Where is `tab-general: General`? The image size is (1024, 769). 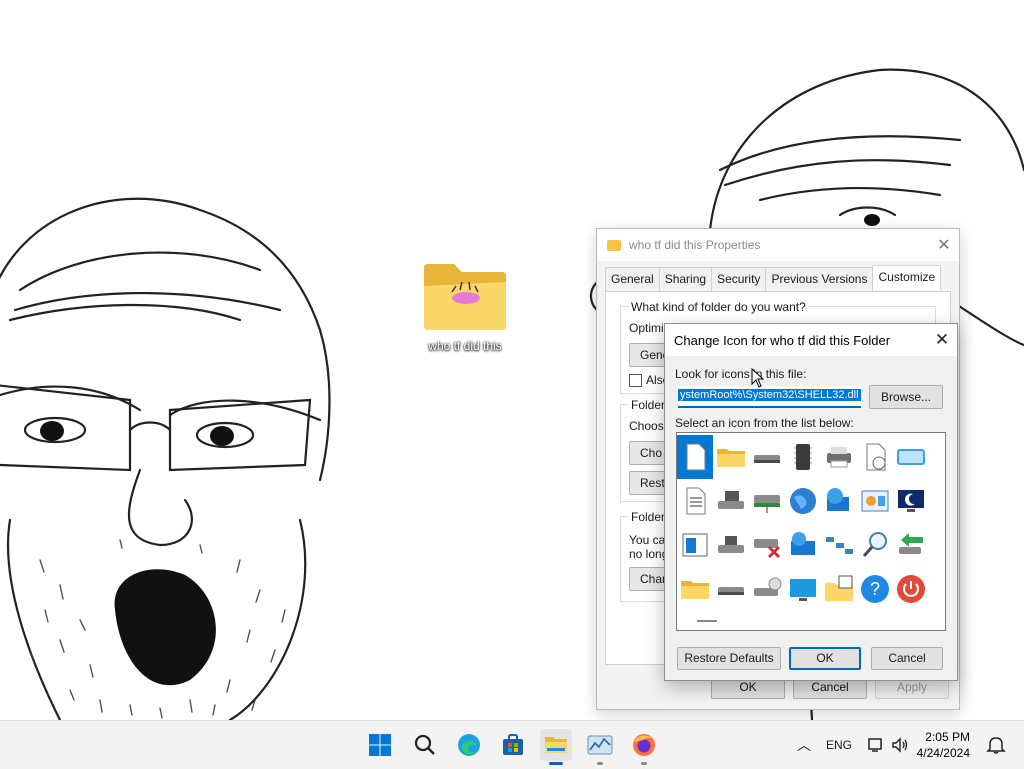
tab-general: General is located at coordinates (632, 279).